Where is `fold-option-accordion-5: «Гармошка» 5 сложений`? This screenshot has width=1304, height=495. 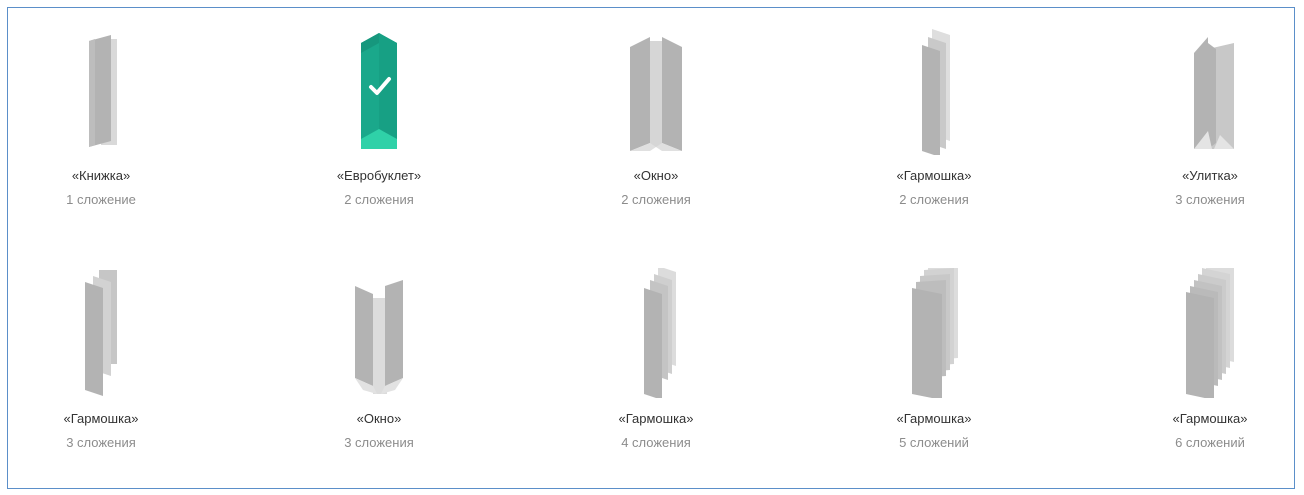
fold-option-accordion-5: «Гармошка» 5 сложений is located at coordinates (934, 360).